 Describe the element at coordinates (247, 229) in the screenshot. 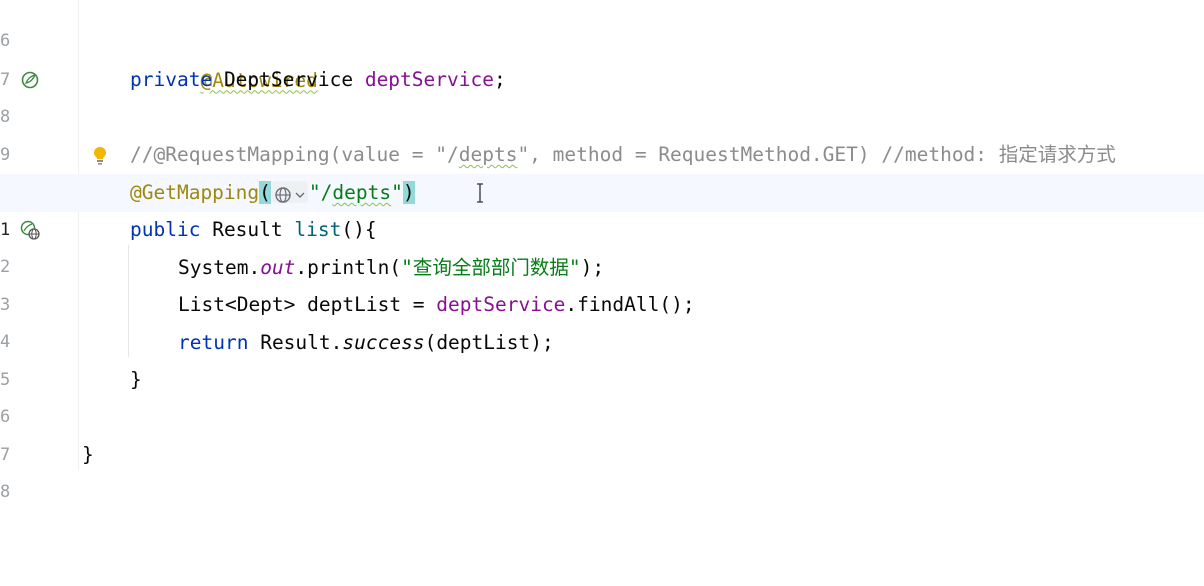

I see `return-type: Result` at that location.